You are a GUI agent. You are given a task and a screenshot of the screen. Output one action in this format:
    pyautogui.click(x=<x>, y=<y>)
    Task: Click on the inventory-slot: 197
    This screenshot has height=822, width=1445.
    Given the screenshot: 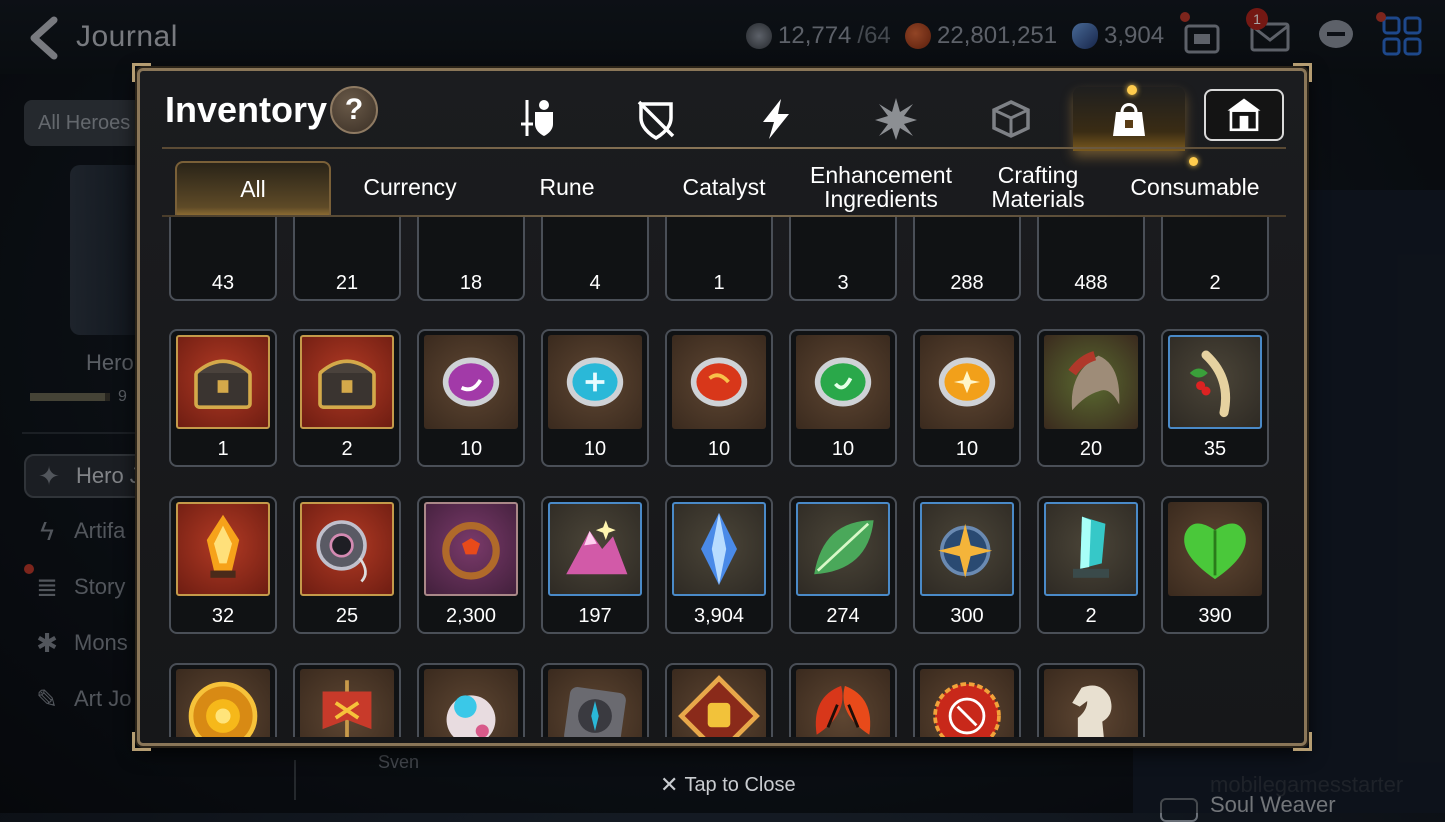 What is the action you would take?
    pyautogui.click(x=595, y=565)
    